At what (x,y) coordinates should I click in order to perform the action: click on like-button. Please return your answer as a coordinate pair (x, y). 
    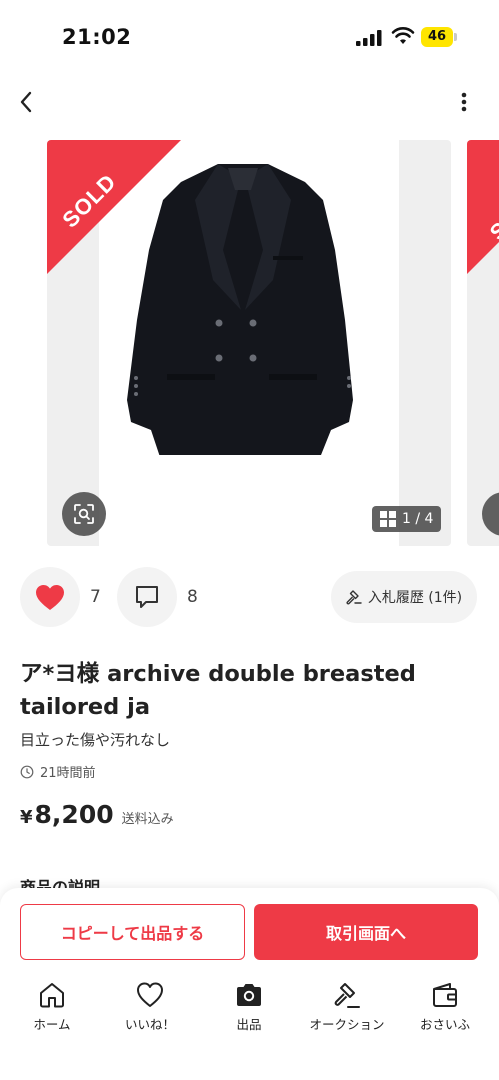
    Looking at the image, I should click on (50, 597).